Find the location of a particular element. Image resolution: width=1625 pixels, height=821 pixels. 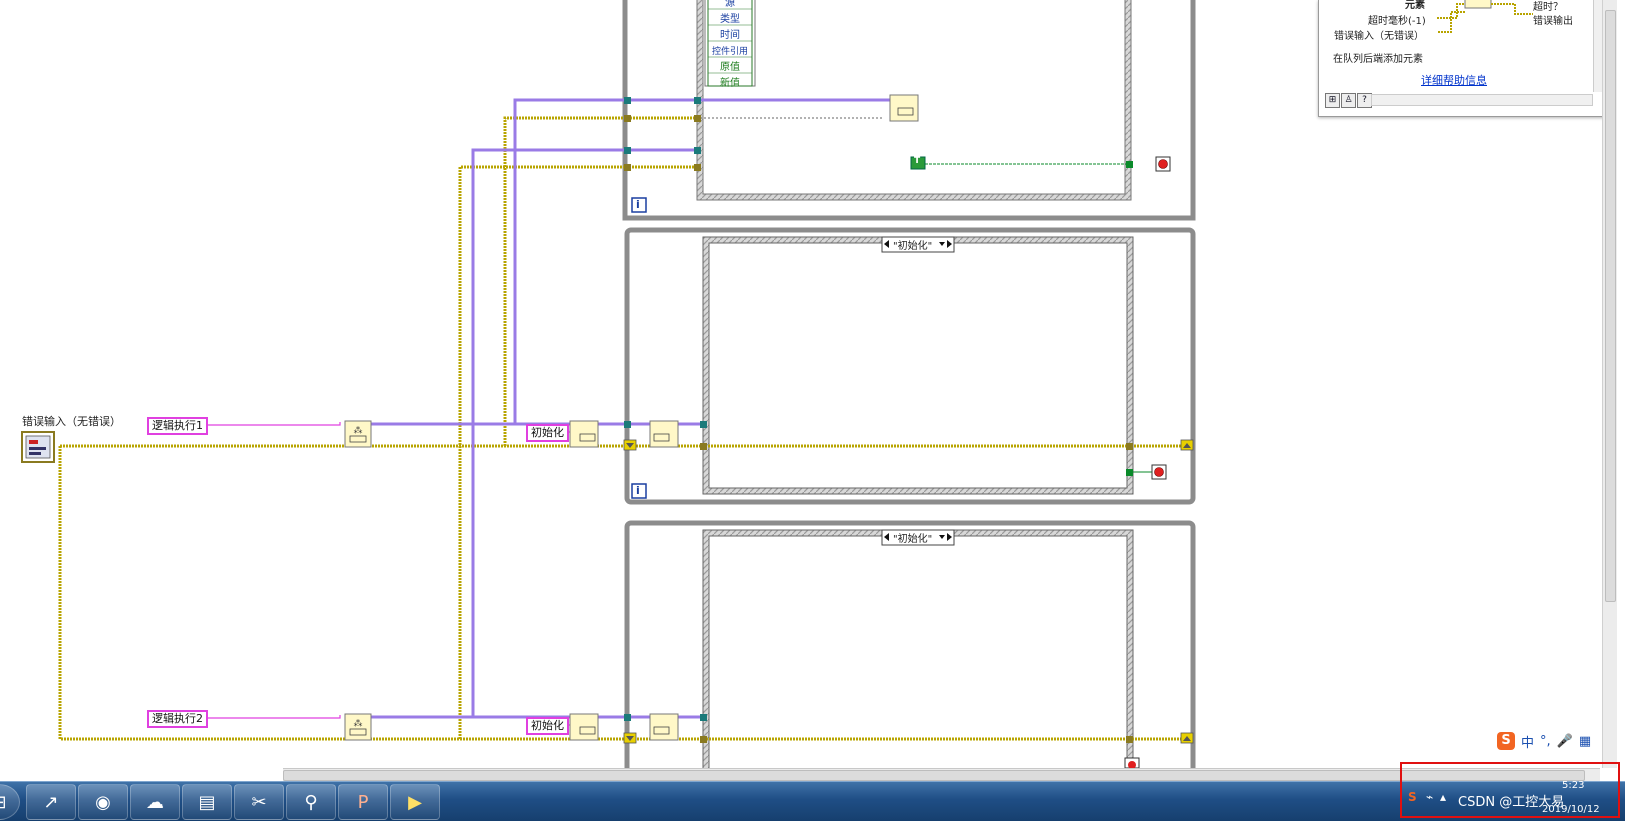

while-loop-middle is located at coordinates (910, 366).